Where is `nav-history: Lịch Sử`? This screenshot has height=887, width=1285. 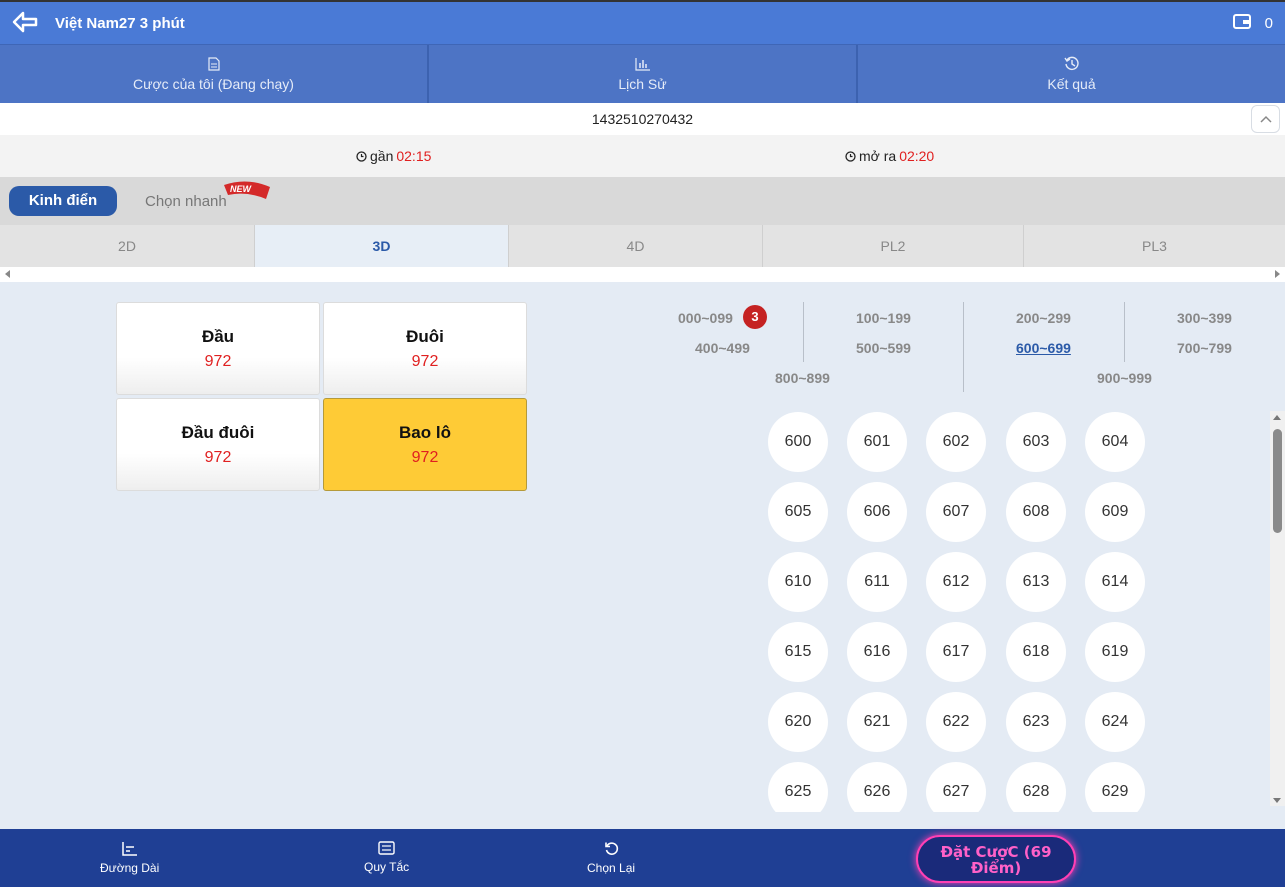 nav-history: Lịch Sử is located at coordinates (643, 74).